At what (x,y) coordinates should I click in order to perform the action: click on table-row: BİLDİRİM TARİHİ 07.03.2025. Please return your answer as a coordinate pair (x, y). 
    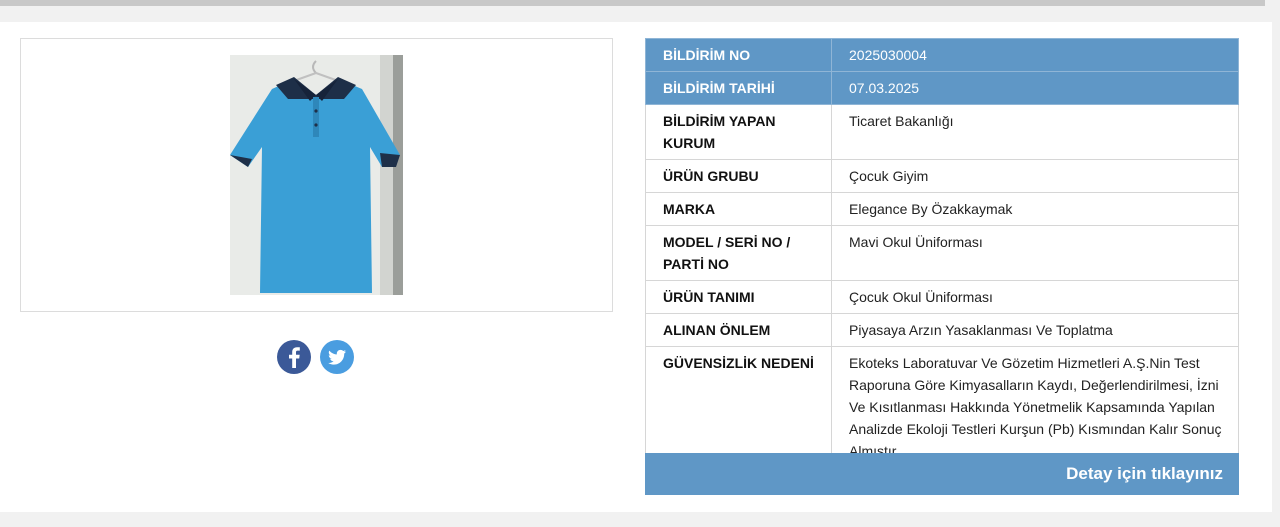
    Looking at the image, I should click on (942, 88).